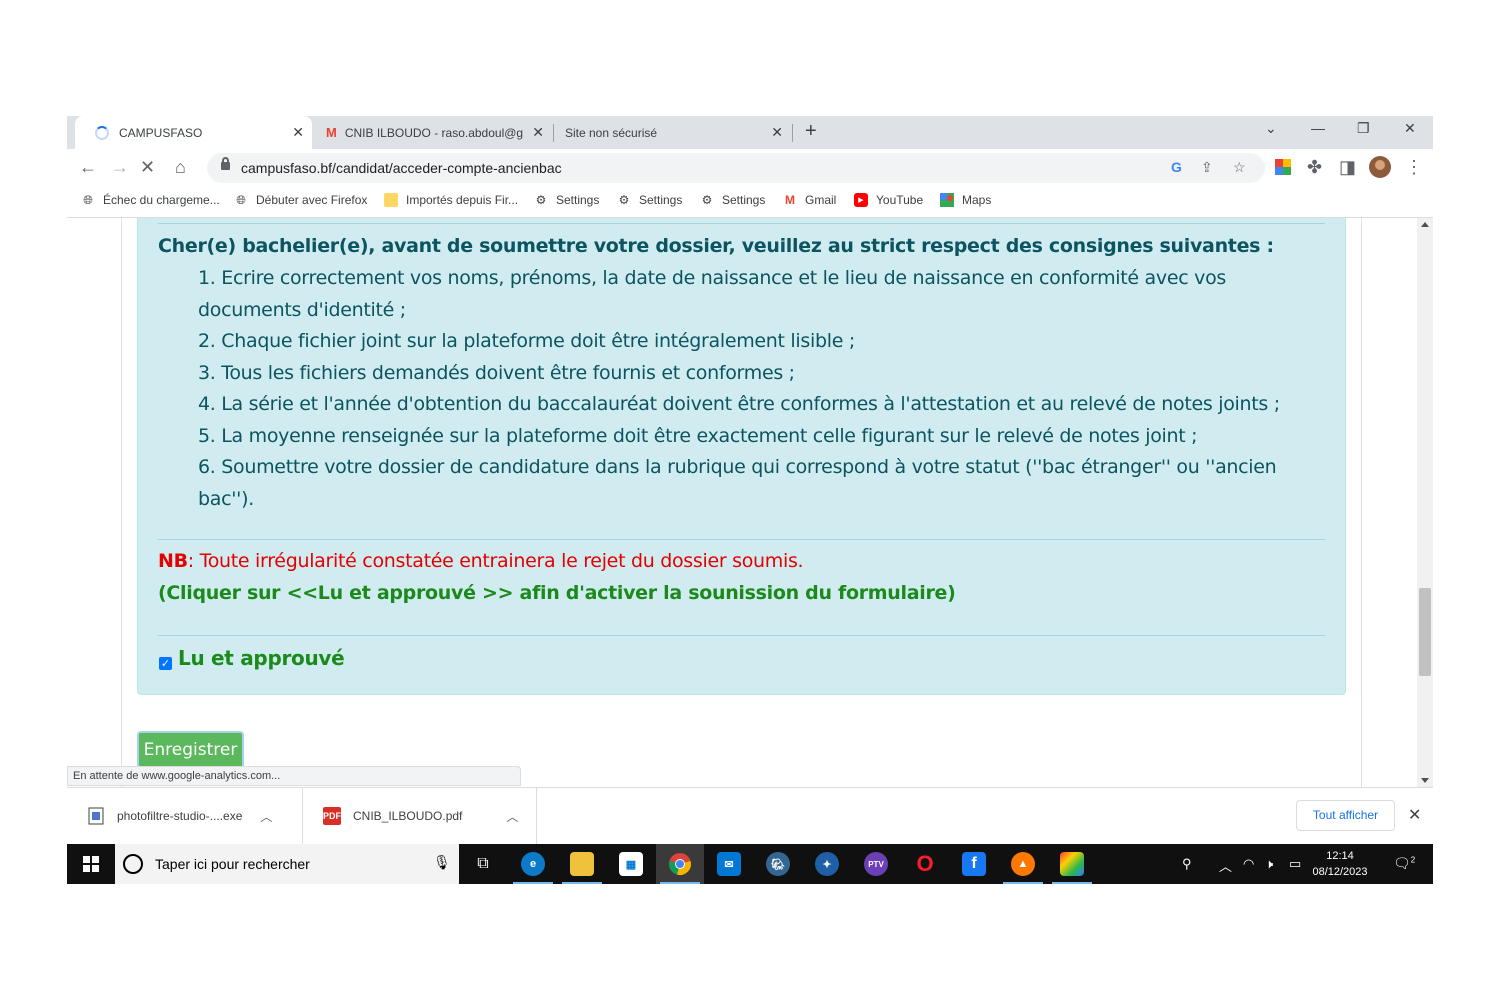 The width and height of the screenshot is (1500, 1000). I want to click on divider, so click(741, 223).